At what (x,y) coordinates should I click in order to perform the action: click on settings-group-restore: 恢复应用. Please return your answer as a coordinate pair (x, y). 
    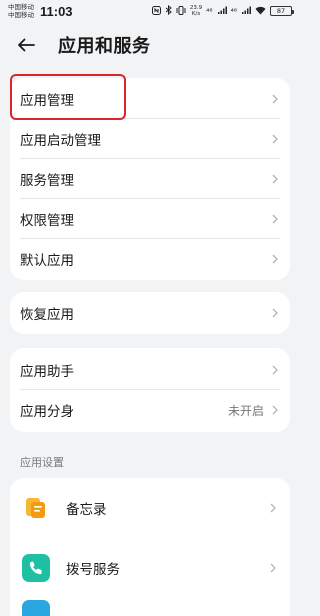
    Looking at the image, I should click on (150, 313).